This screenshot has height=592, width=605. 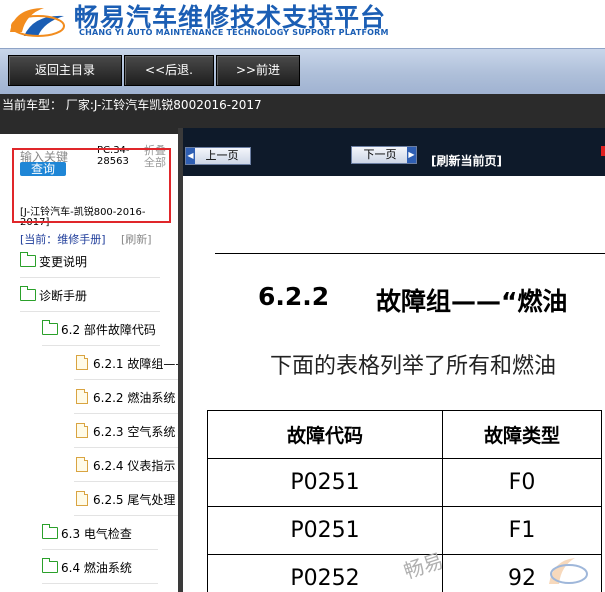 I want to click on sidebar-top-strip, so click(x=90, y=131).